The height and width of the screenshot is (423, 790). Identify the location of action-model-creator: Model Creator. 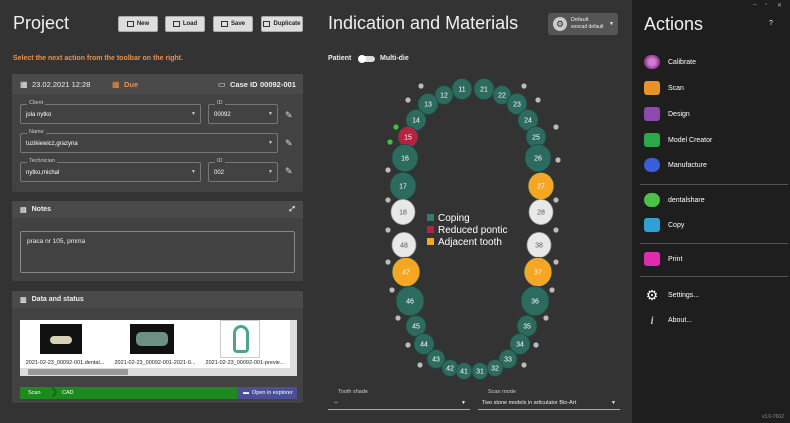
(678, 140).